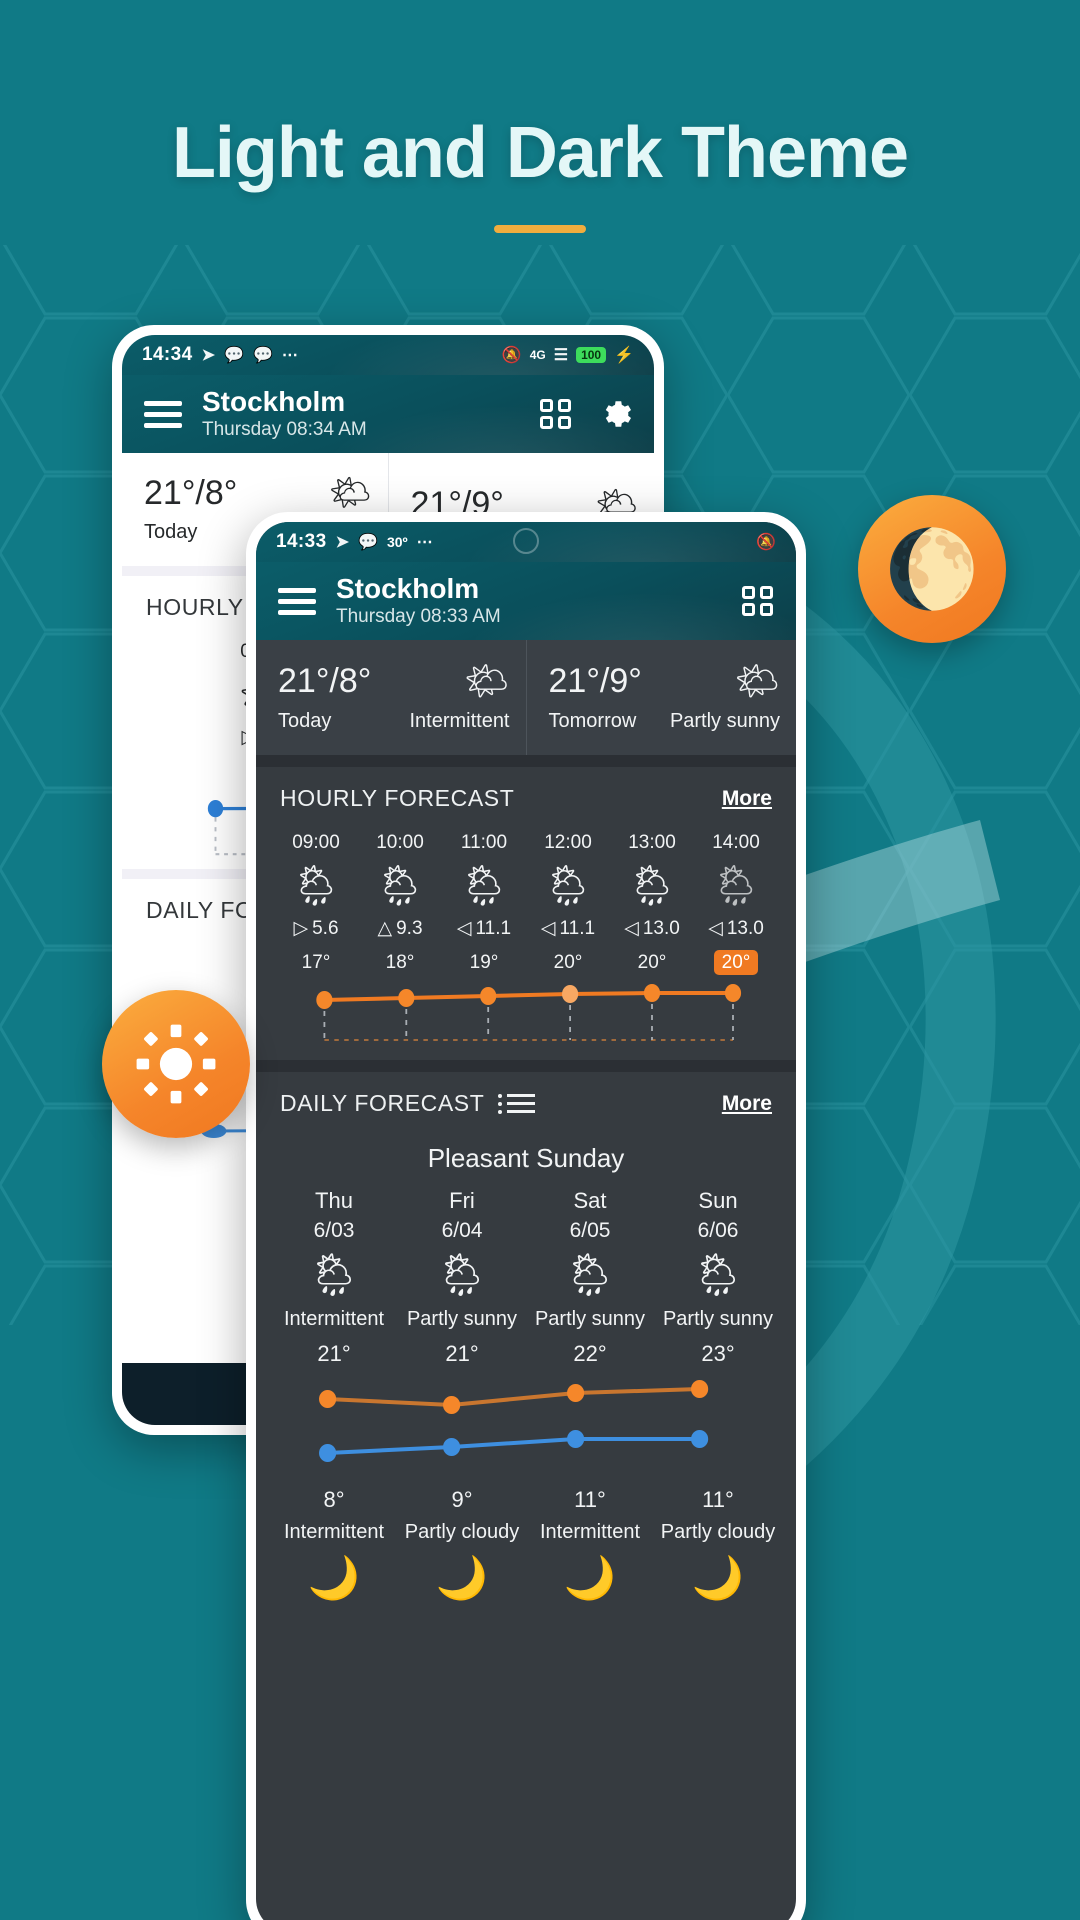  Describe the element at coordinates (418, 616) in the screenshot. I see `header-date: Thursday 08:33 AM` at that location.